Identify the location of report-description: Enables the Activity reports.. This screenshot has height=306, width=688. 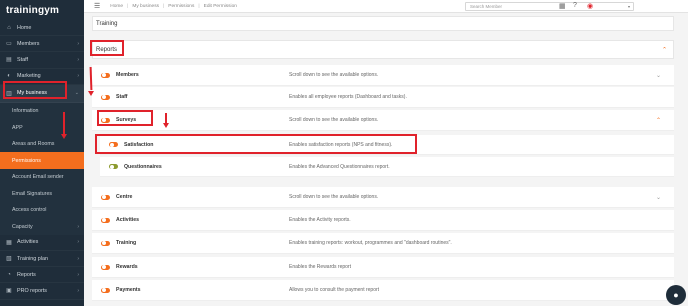
(320, 220).